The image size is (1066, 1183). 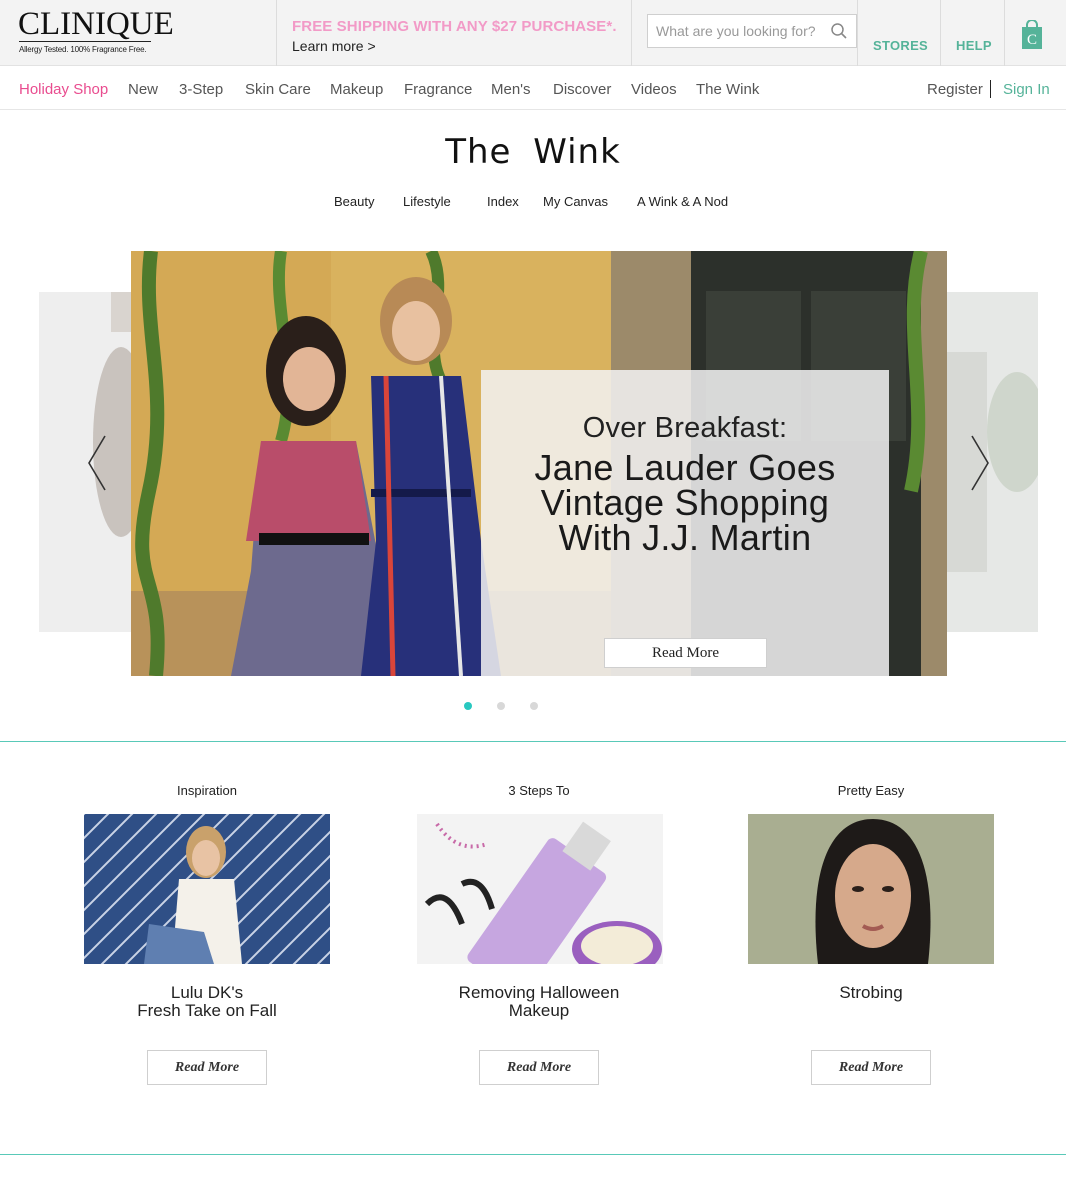 What do you see at coordinates (539, 790) in the screenshot?
I see `card-category: 3 Steps To` at bounding box center [539, 790].